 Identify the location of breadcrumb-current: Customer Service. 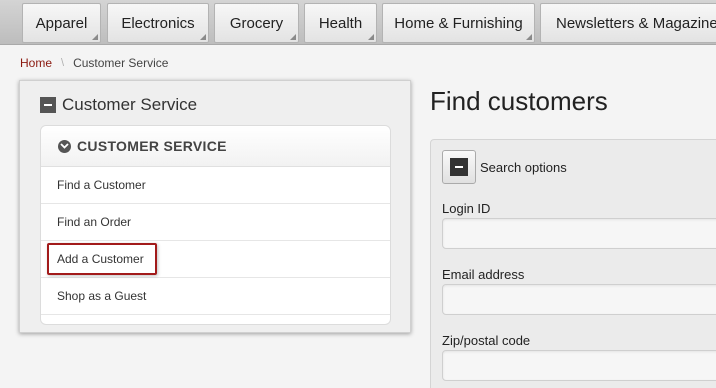
(121, 63).